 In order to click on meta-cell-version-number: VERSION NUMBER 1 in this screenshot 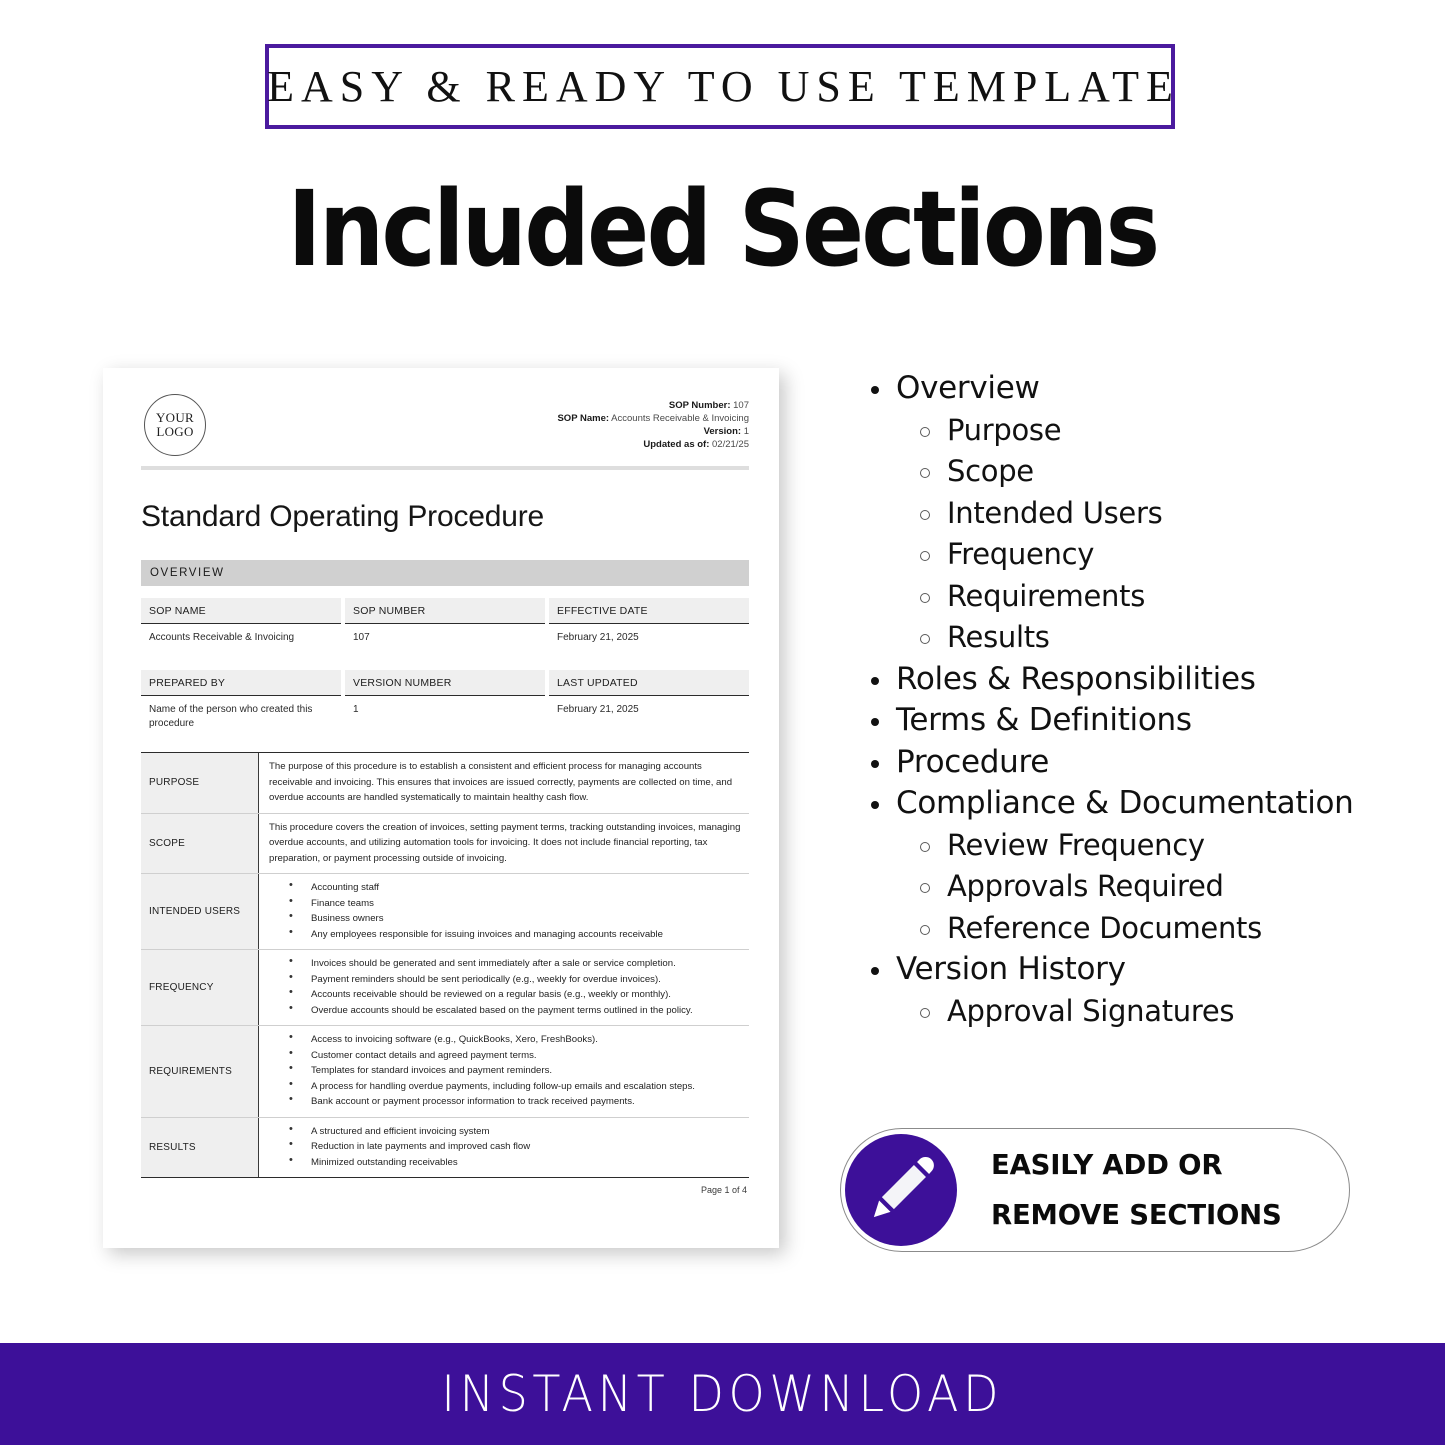, I will do `click(445, 704)`.